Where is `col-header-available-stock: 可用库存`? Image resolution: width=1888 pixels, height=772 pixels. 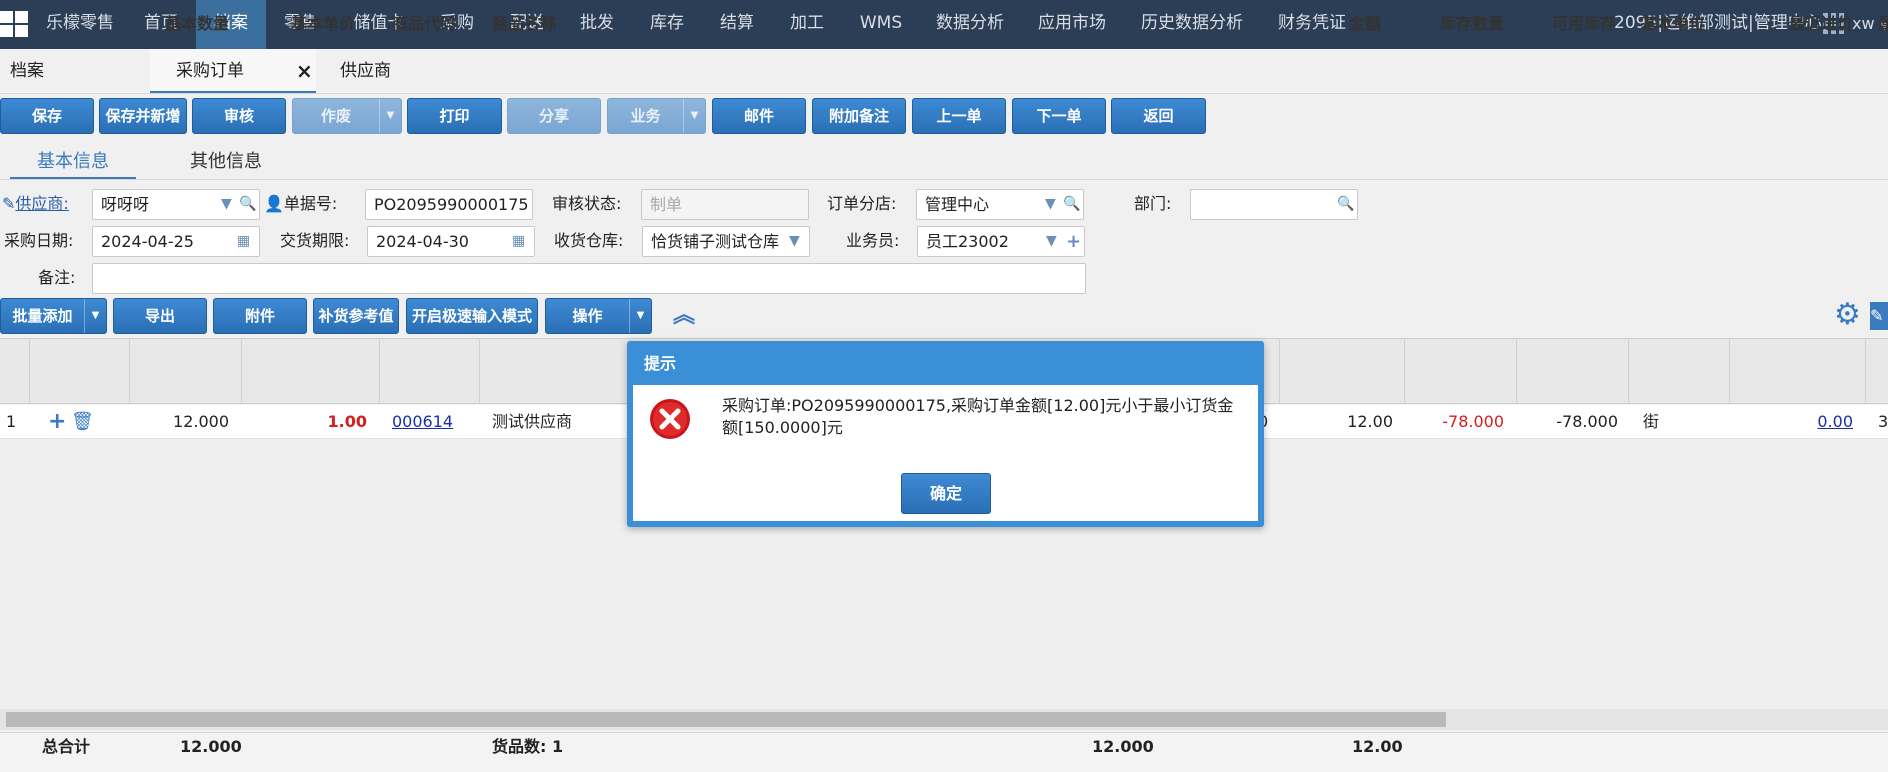 col-header-available-stock: 可用库存 is located at coordinates (1566, 22).